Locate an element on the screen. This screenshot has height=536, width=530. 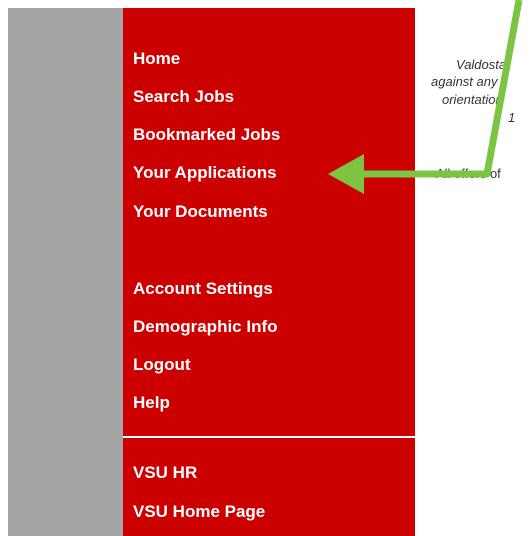
nav-bookmarked-jobs-link: Bookmarked Jobs is located at coordinates (206, 135).